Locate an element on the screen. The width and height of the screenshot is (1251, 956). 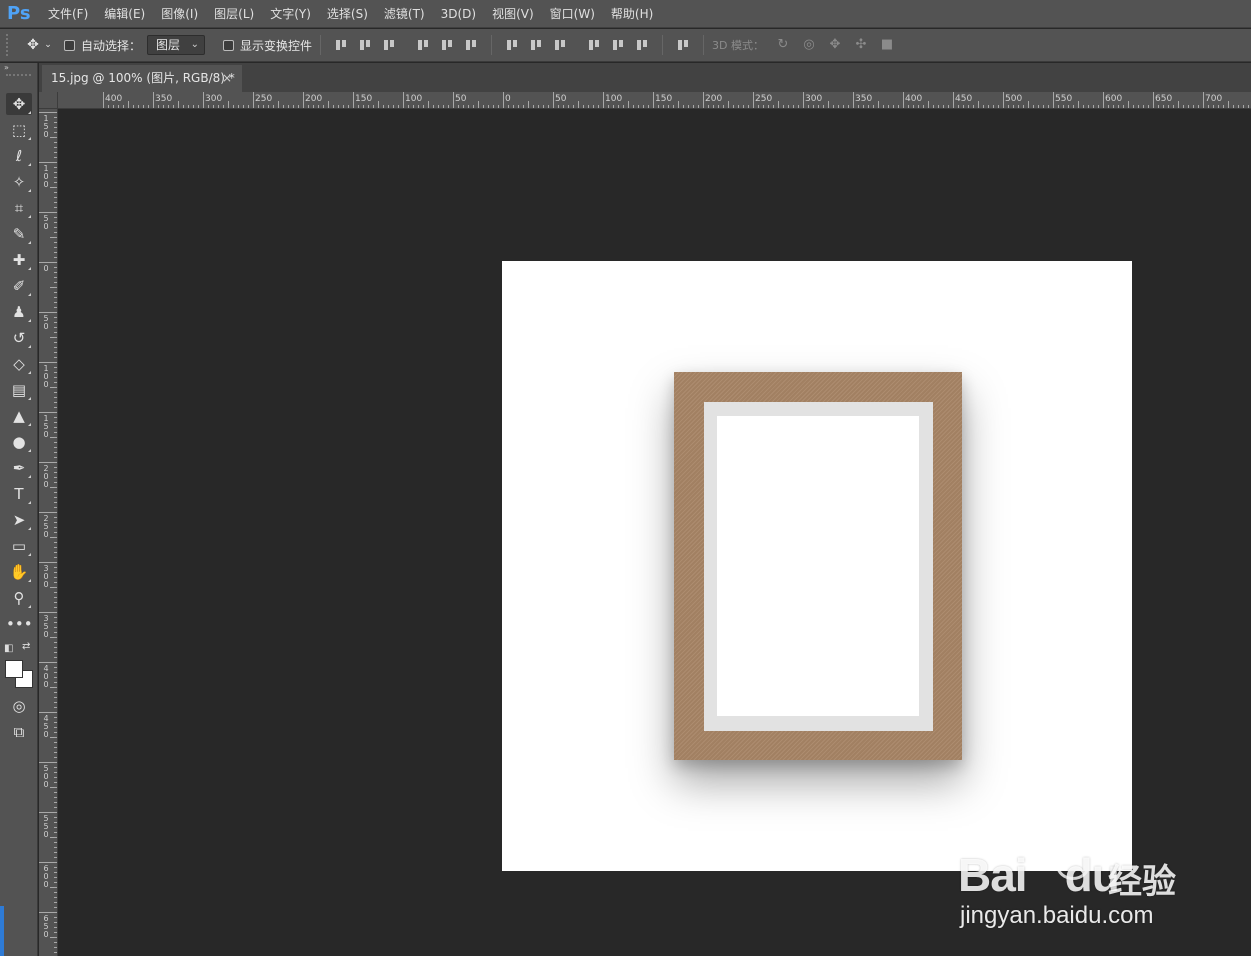
orbit-3d-camera-icon: ↻ is located at coordinates (783, 45).